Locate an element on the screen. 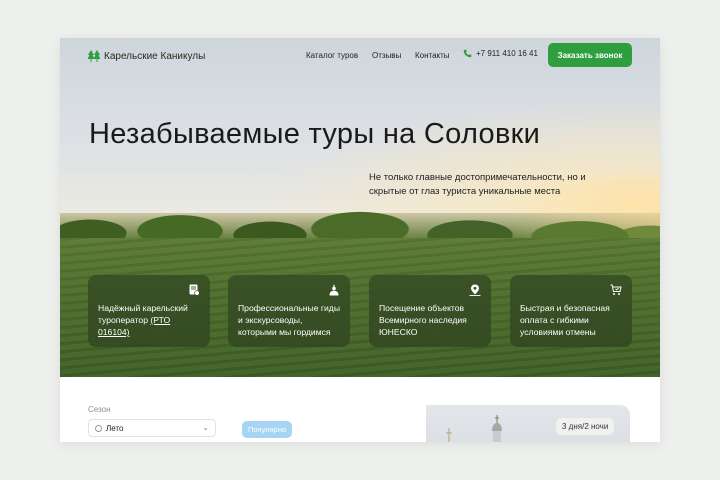 Image resolution: width=720 pixels, height=480 pixels. cross-icon is located at coordinates (449, 435).